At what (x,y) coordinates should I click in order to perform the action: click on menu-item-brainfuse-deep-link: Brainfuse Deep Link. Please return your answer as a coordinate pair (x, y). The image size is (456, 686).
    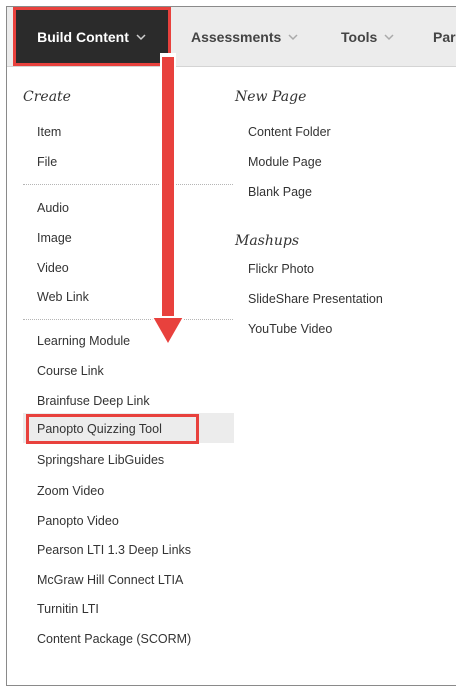
    Looking at the image, I should click on (93, 401).